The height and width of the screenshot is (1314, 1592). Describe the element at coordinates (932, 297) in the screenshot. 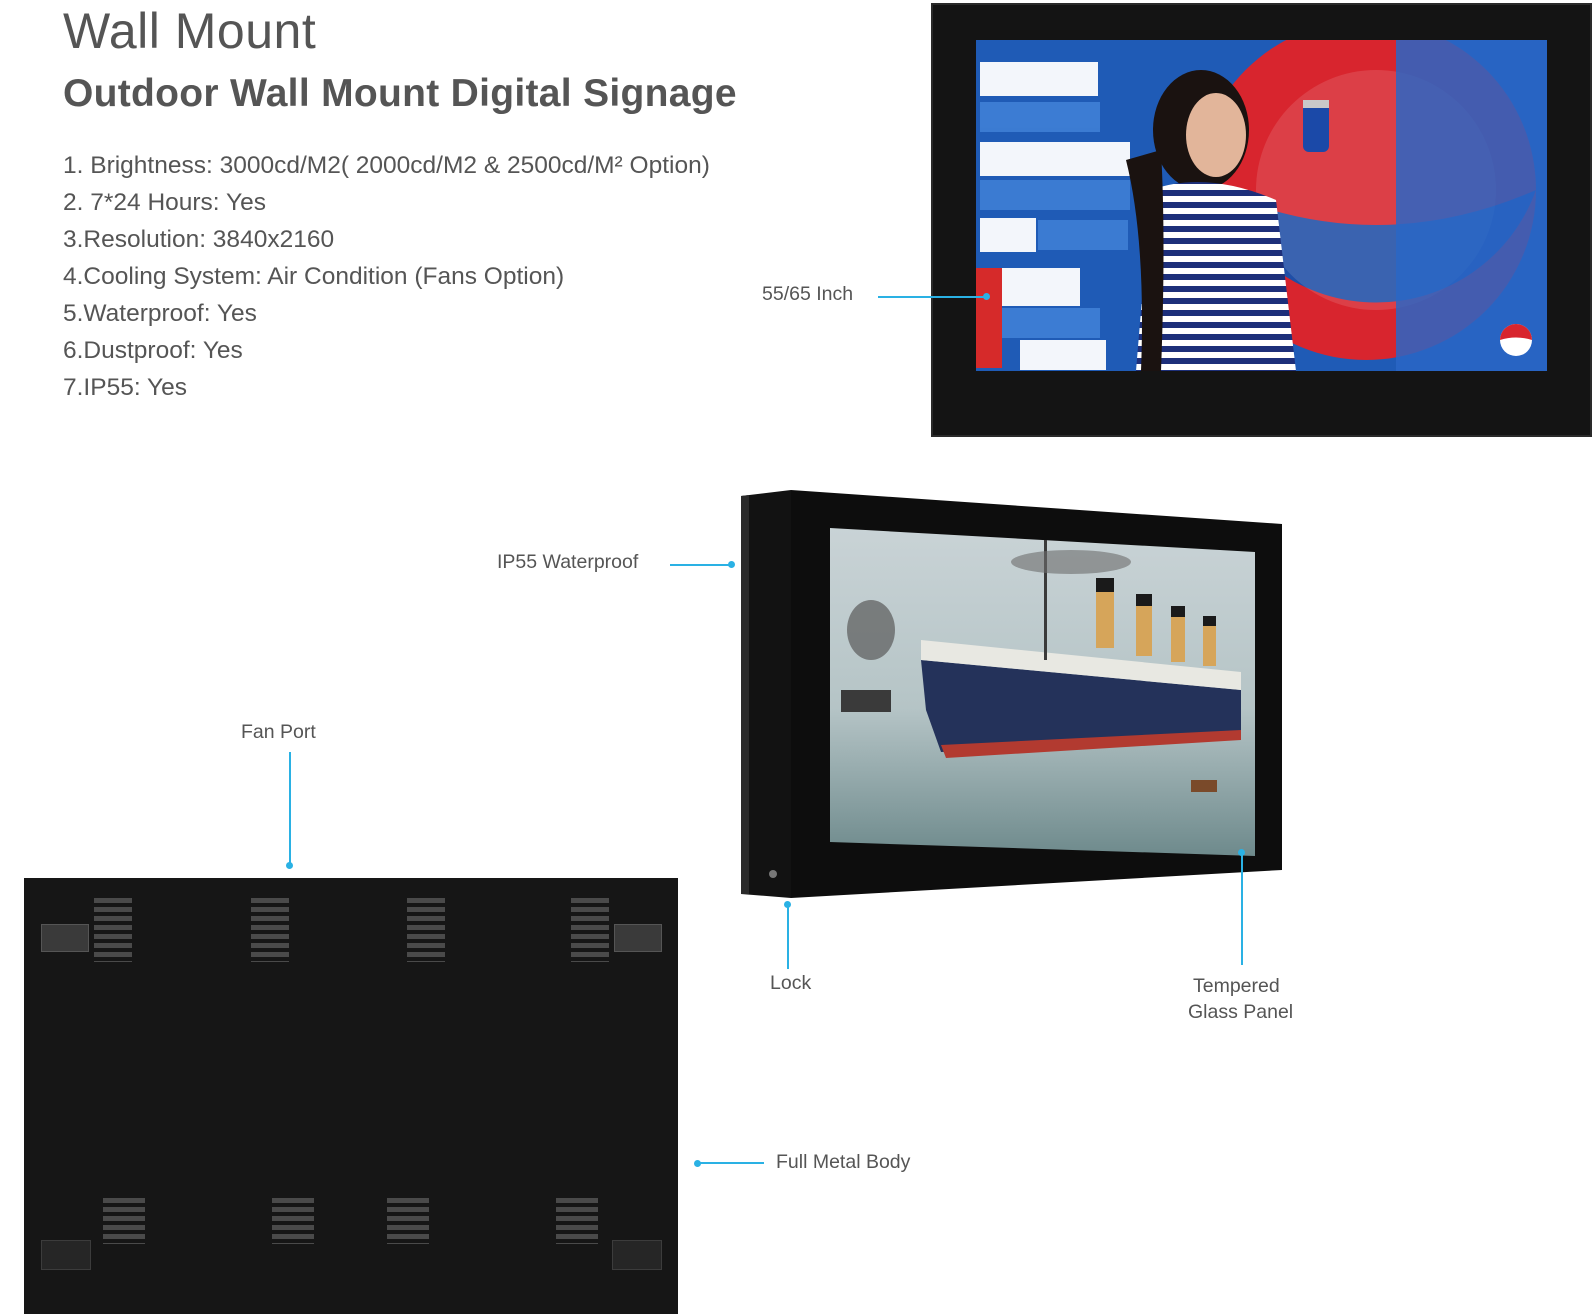

I see `size-callout-line` at that location.